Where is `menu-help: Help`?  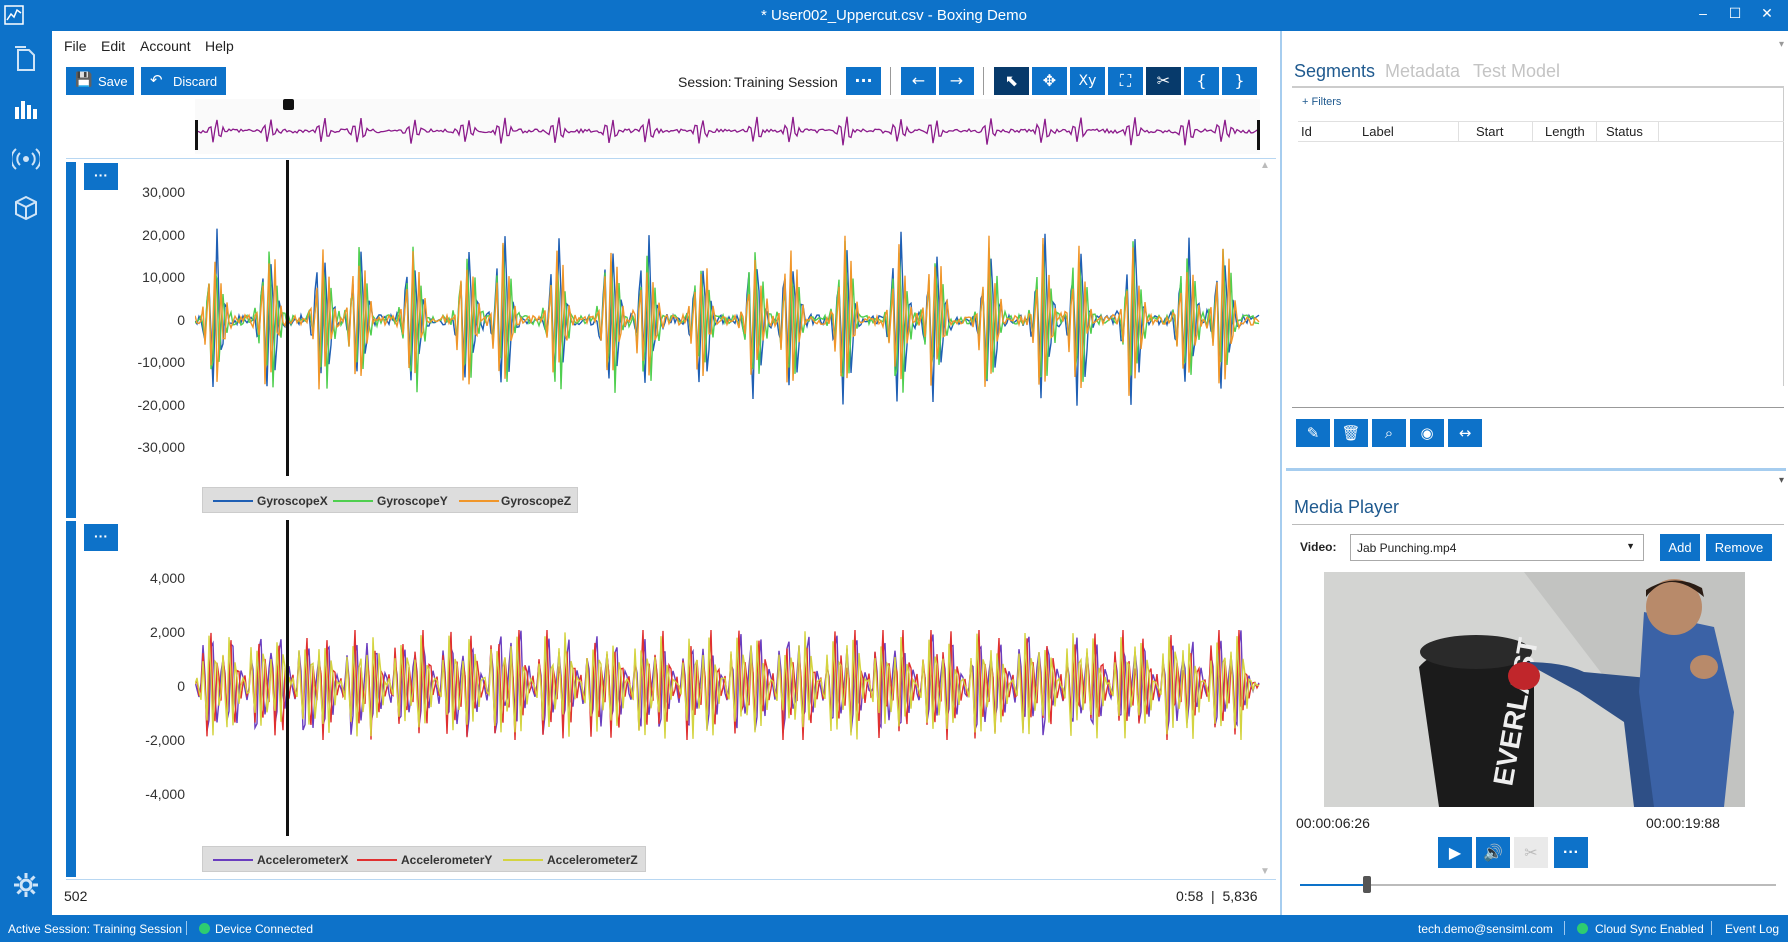 menu-help: Help is located at coordinates (219, 46).